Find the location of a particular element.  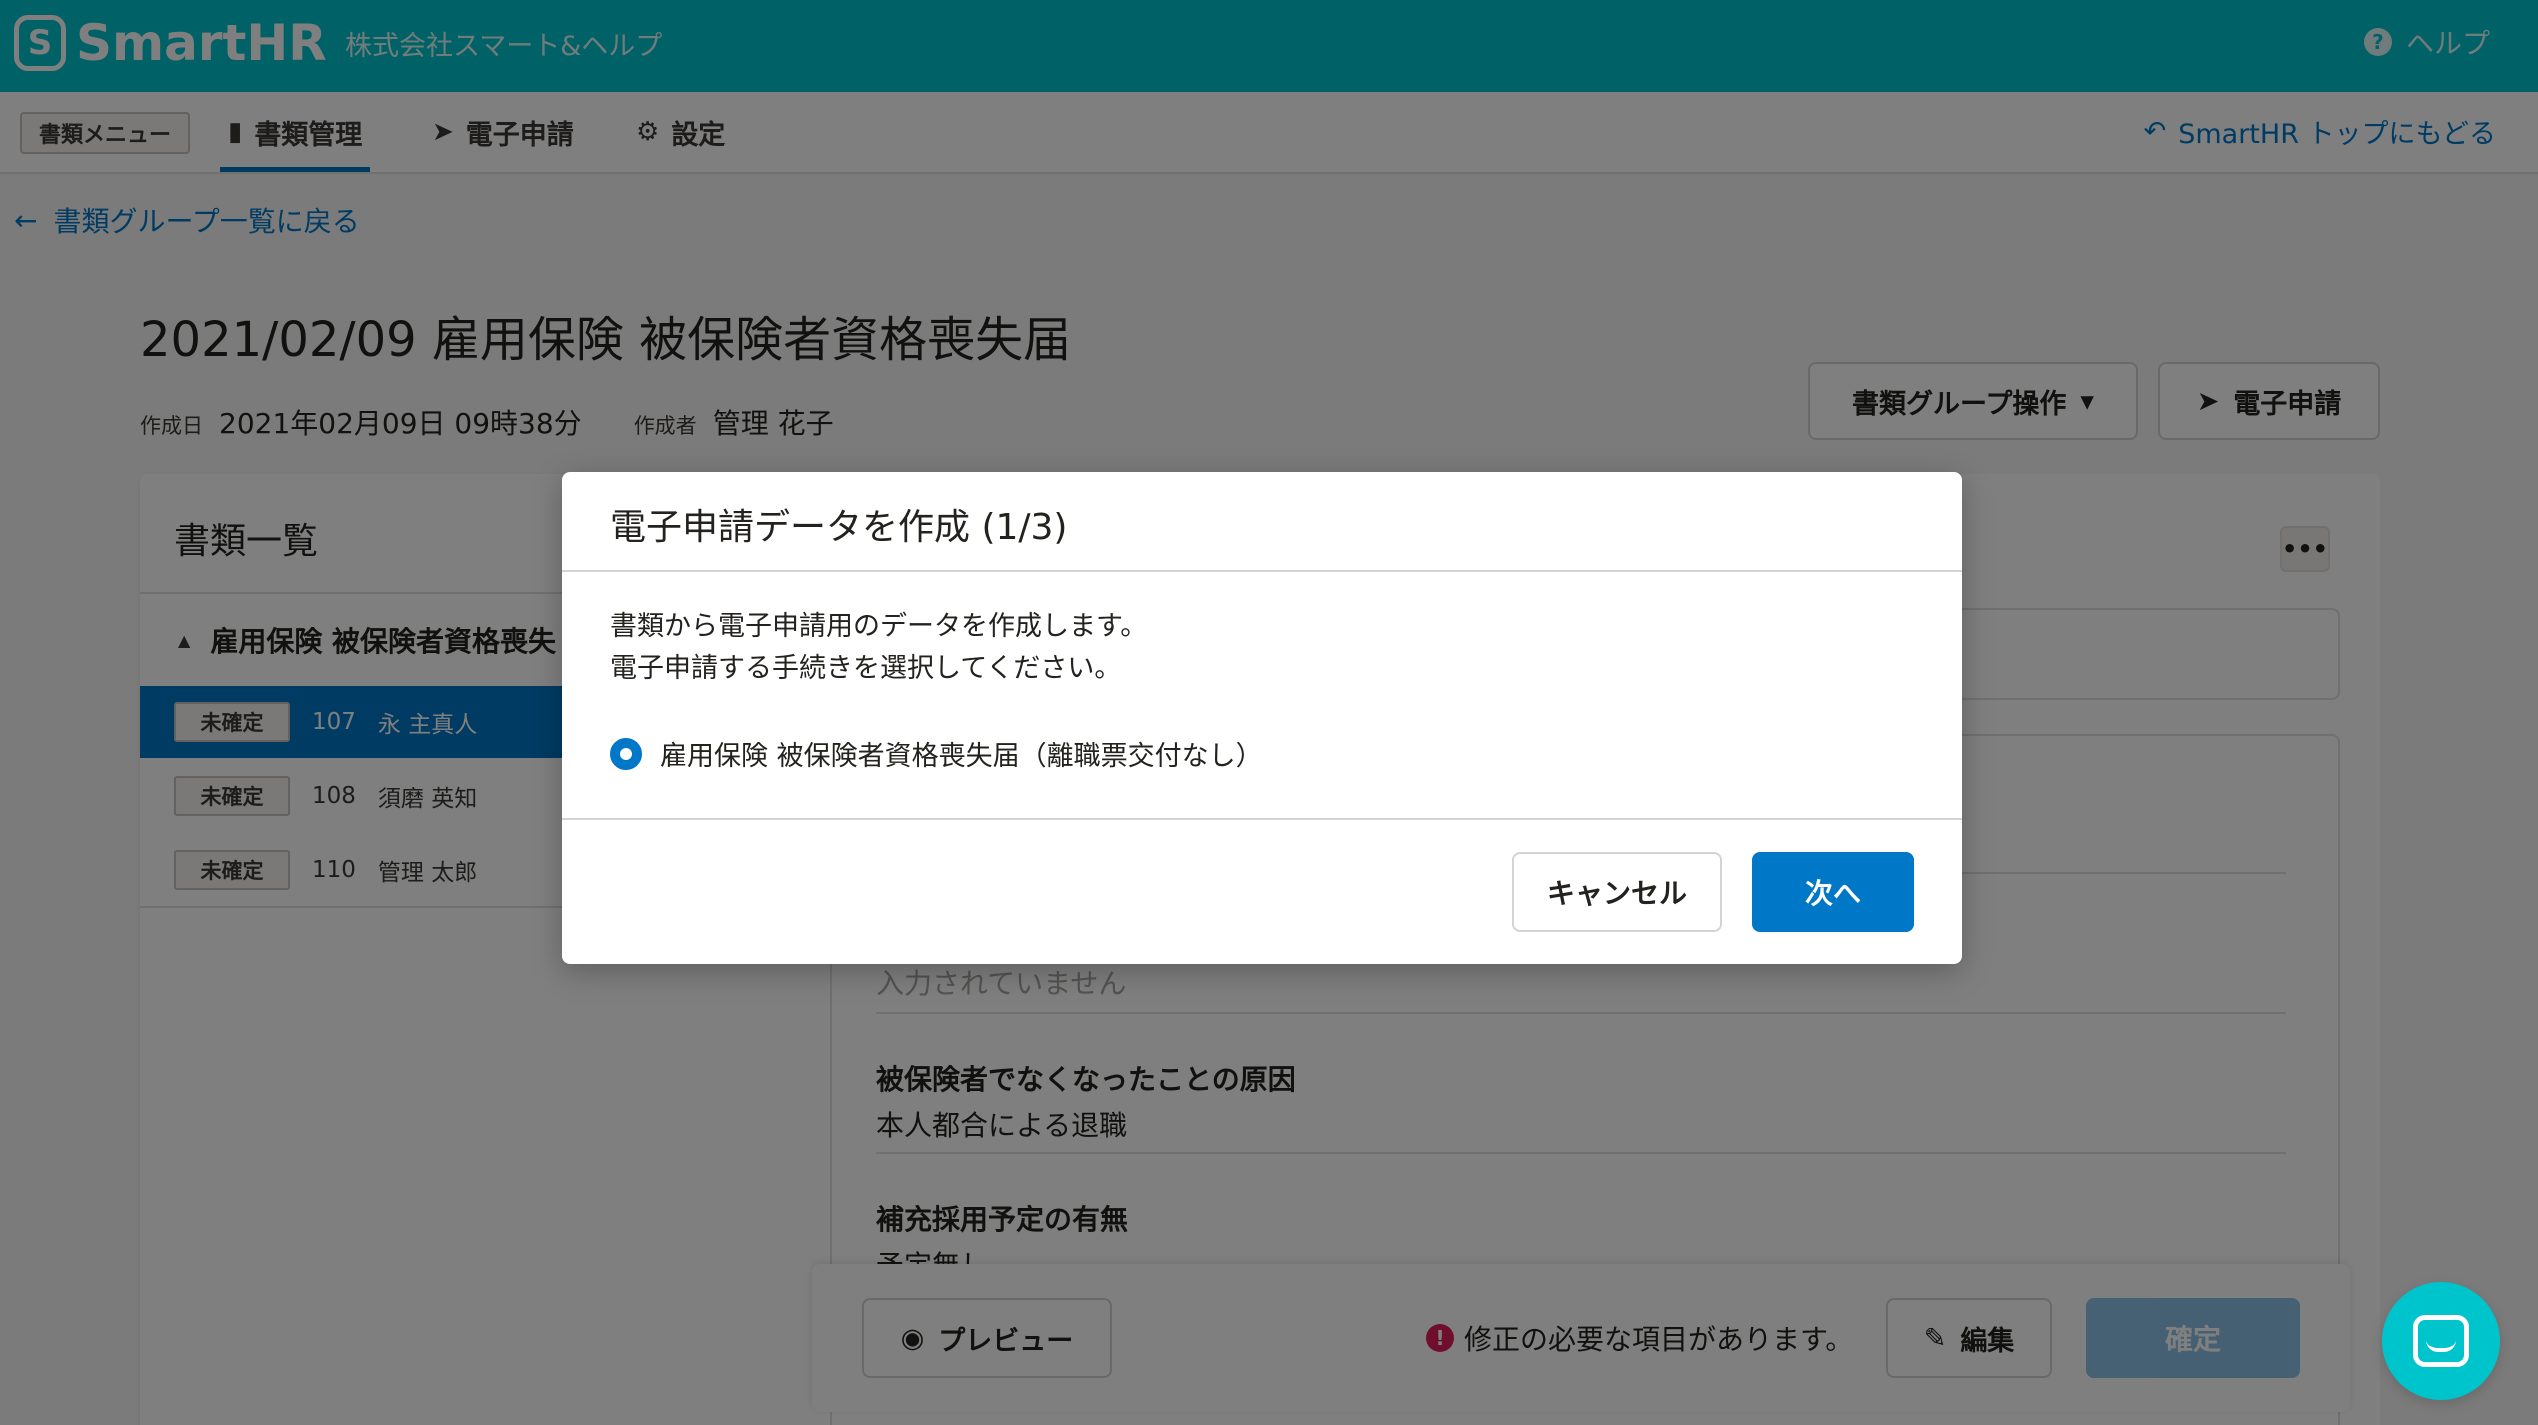

description-line-1: 書類から電子申請用のデータを作成します。 is located at coordinates (879, 626).